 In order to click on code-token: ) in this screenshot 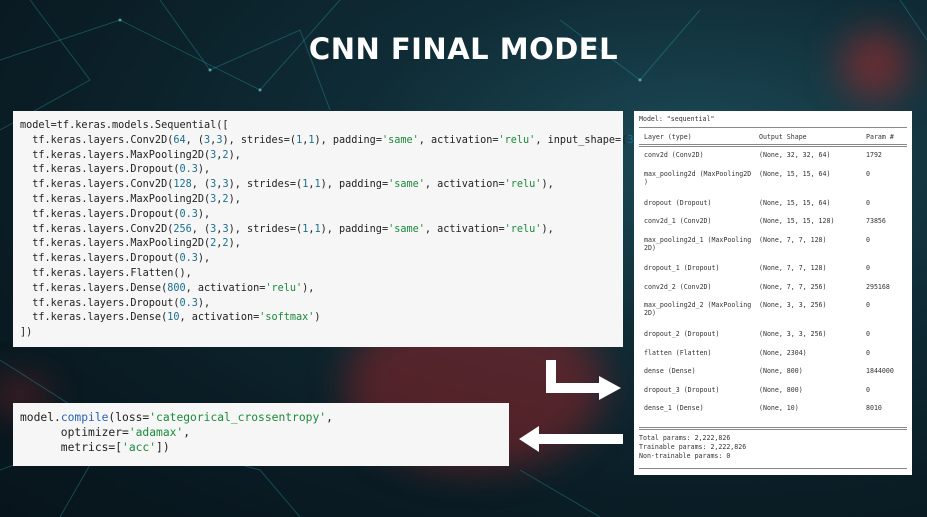, I will do `click(317, 318)`.